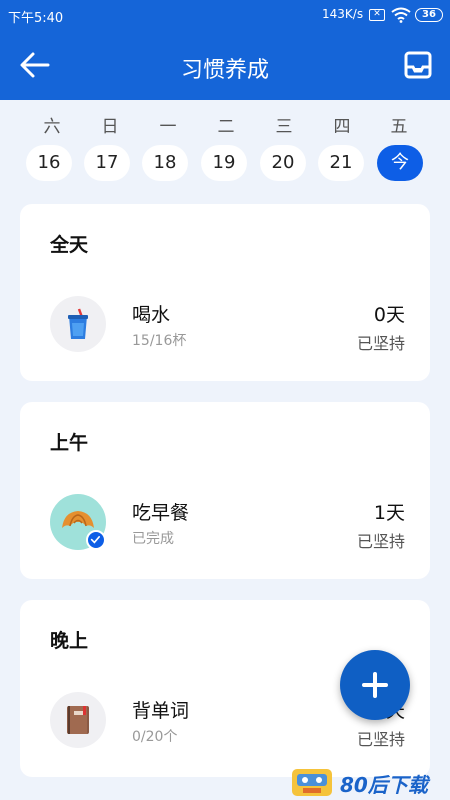  What do you see at coordinates (96, 540) in the screenshot?
I see `check-icon` at bounding box center [96, 540].